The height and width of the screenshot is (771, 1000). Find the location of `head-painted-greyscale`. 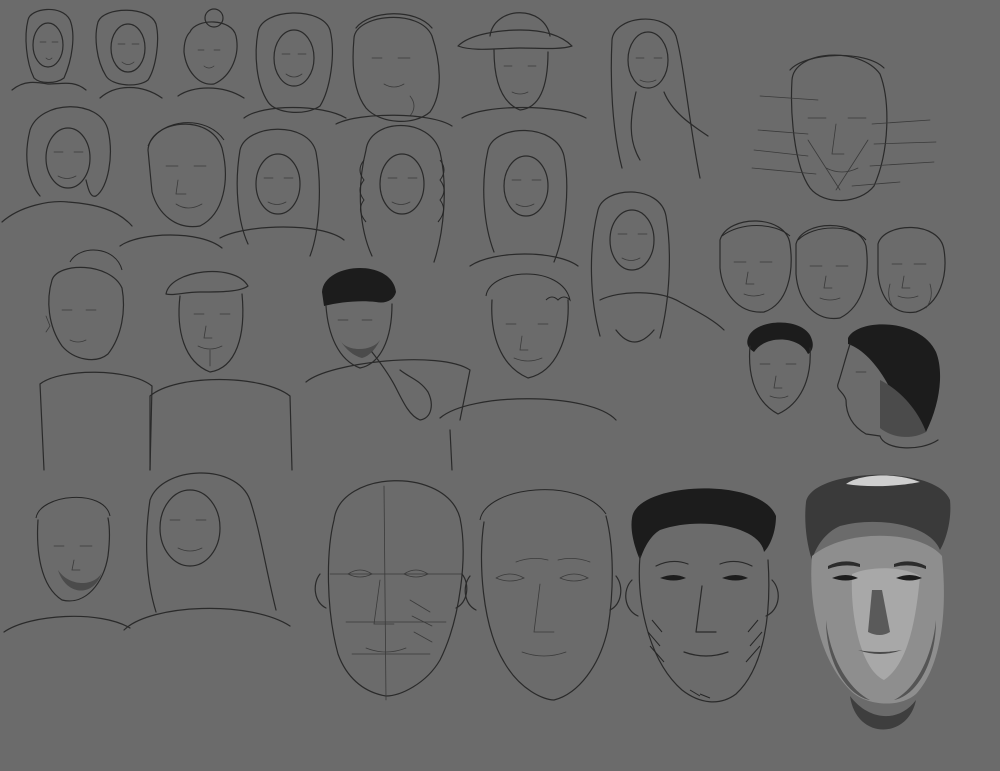

head-painted-greyscale is located at coordinates (878, 602).